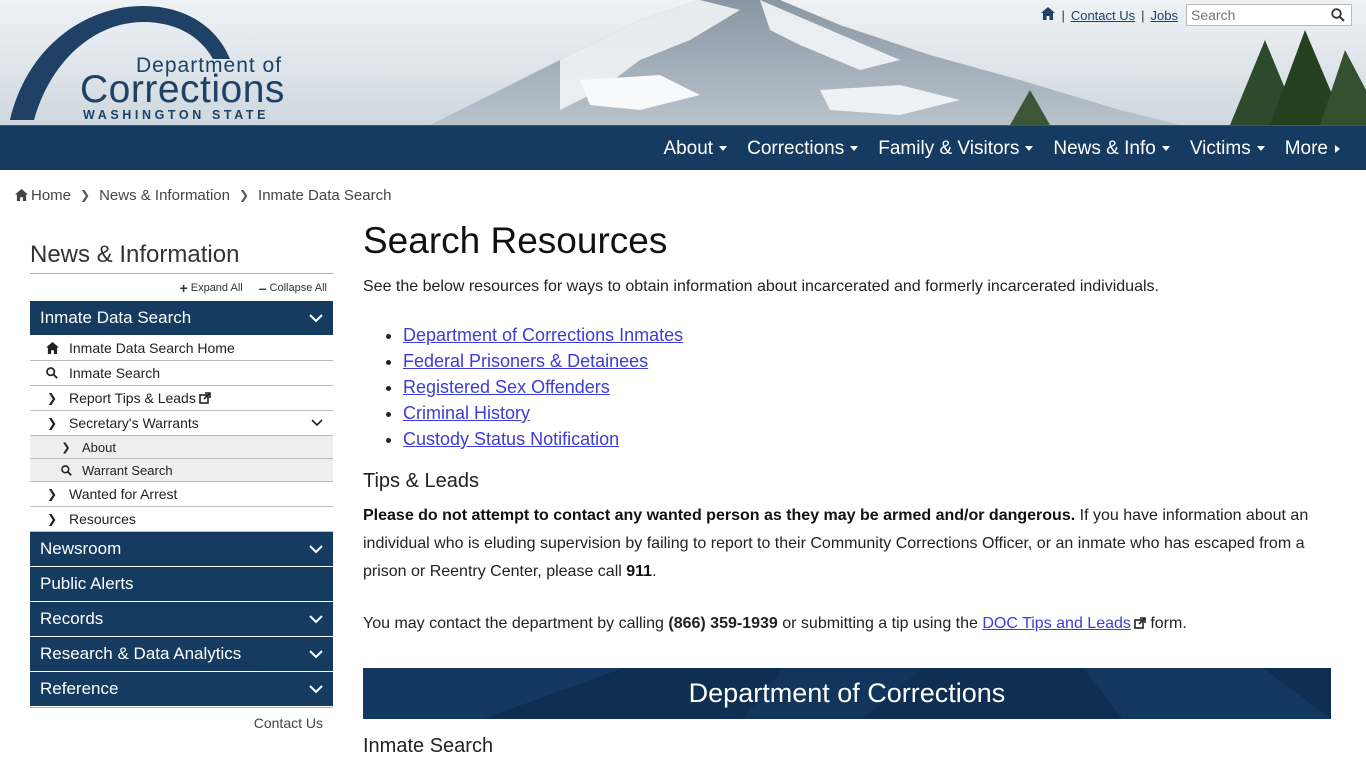 The width and height of the screenshot is (1366, 768). Describe the element at coordinates (639, 571) in the screenshot. I see `emergency-number: 911` at that location.